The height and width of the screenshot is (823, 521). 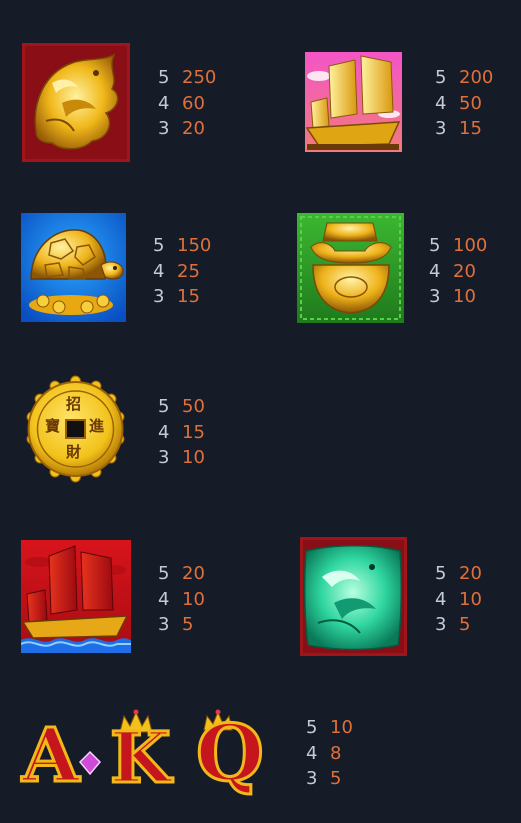 What do you see at coordinates (76, 102) in the screenshot?
I see `golden-phoenix-symbol` at bounding box center [76, 102].